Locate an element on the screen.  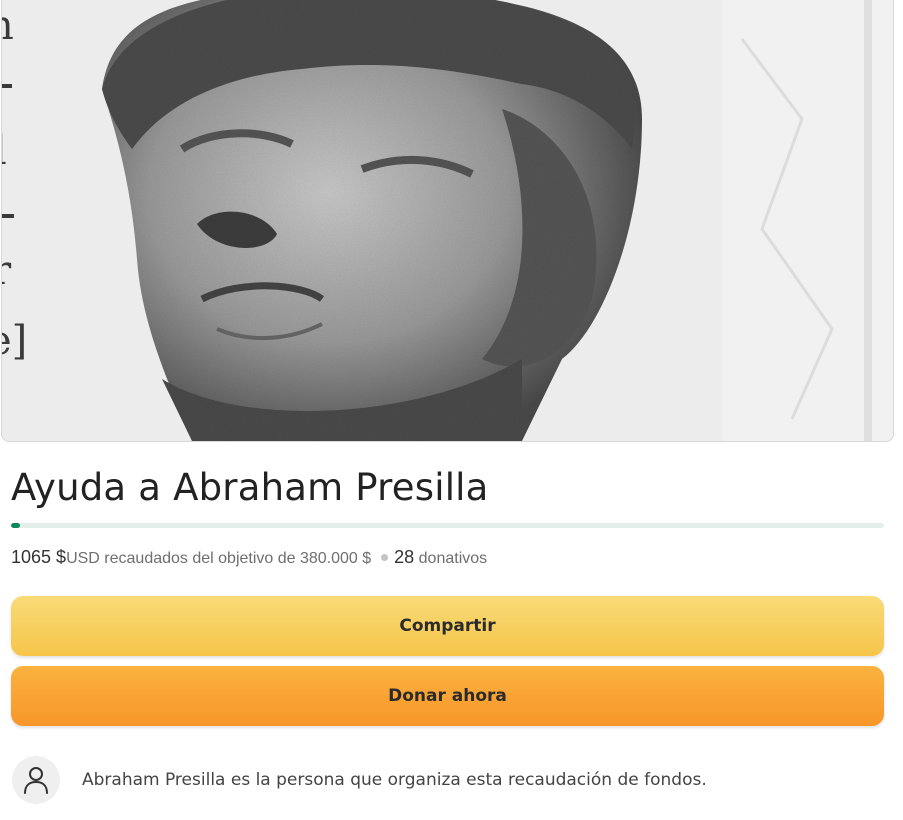
svg-text: e] is located at coordinates (14, 341).